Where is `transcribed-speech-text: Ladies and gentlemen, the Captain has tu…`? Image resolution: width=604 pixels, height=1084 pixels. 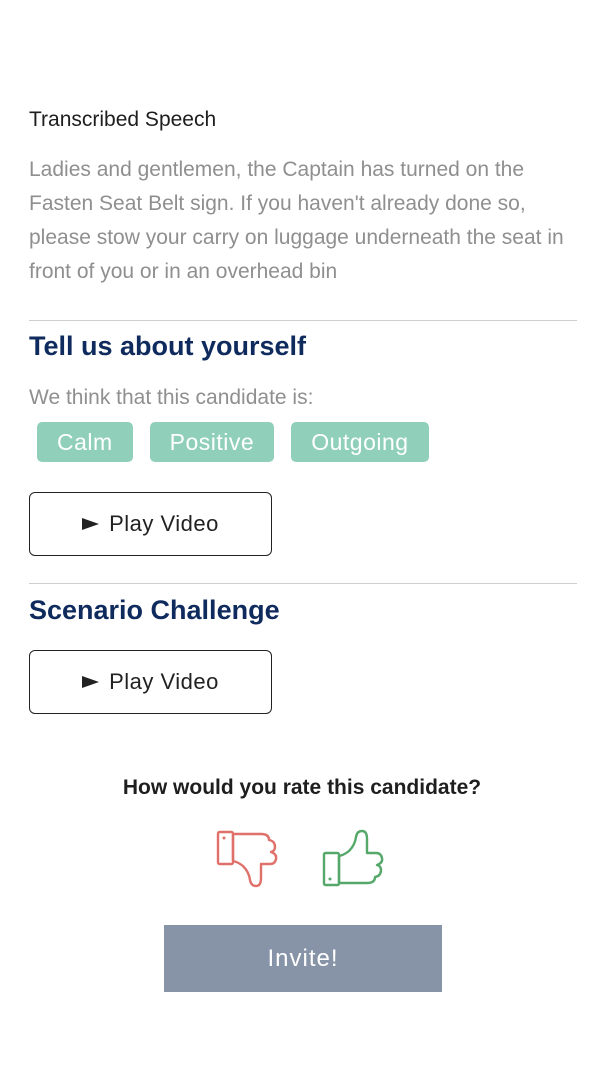
transcribed-speech-text: Ladies and gentlemen, the Captain has tu… is located at coordinates (296, 220).